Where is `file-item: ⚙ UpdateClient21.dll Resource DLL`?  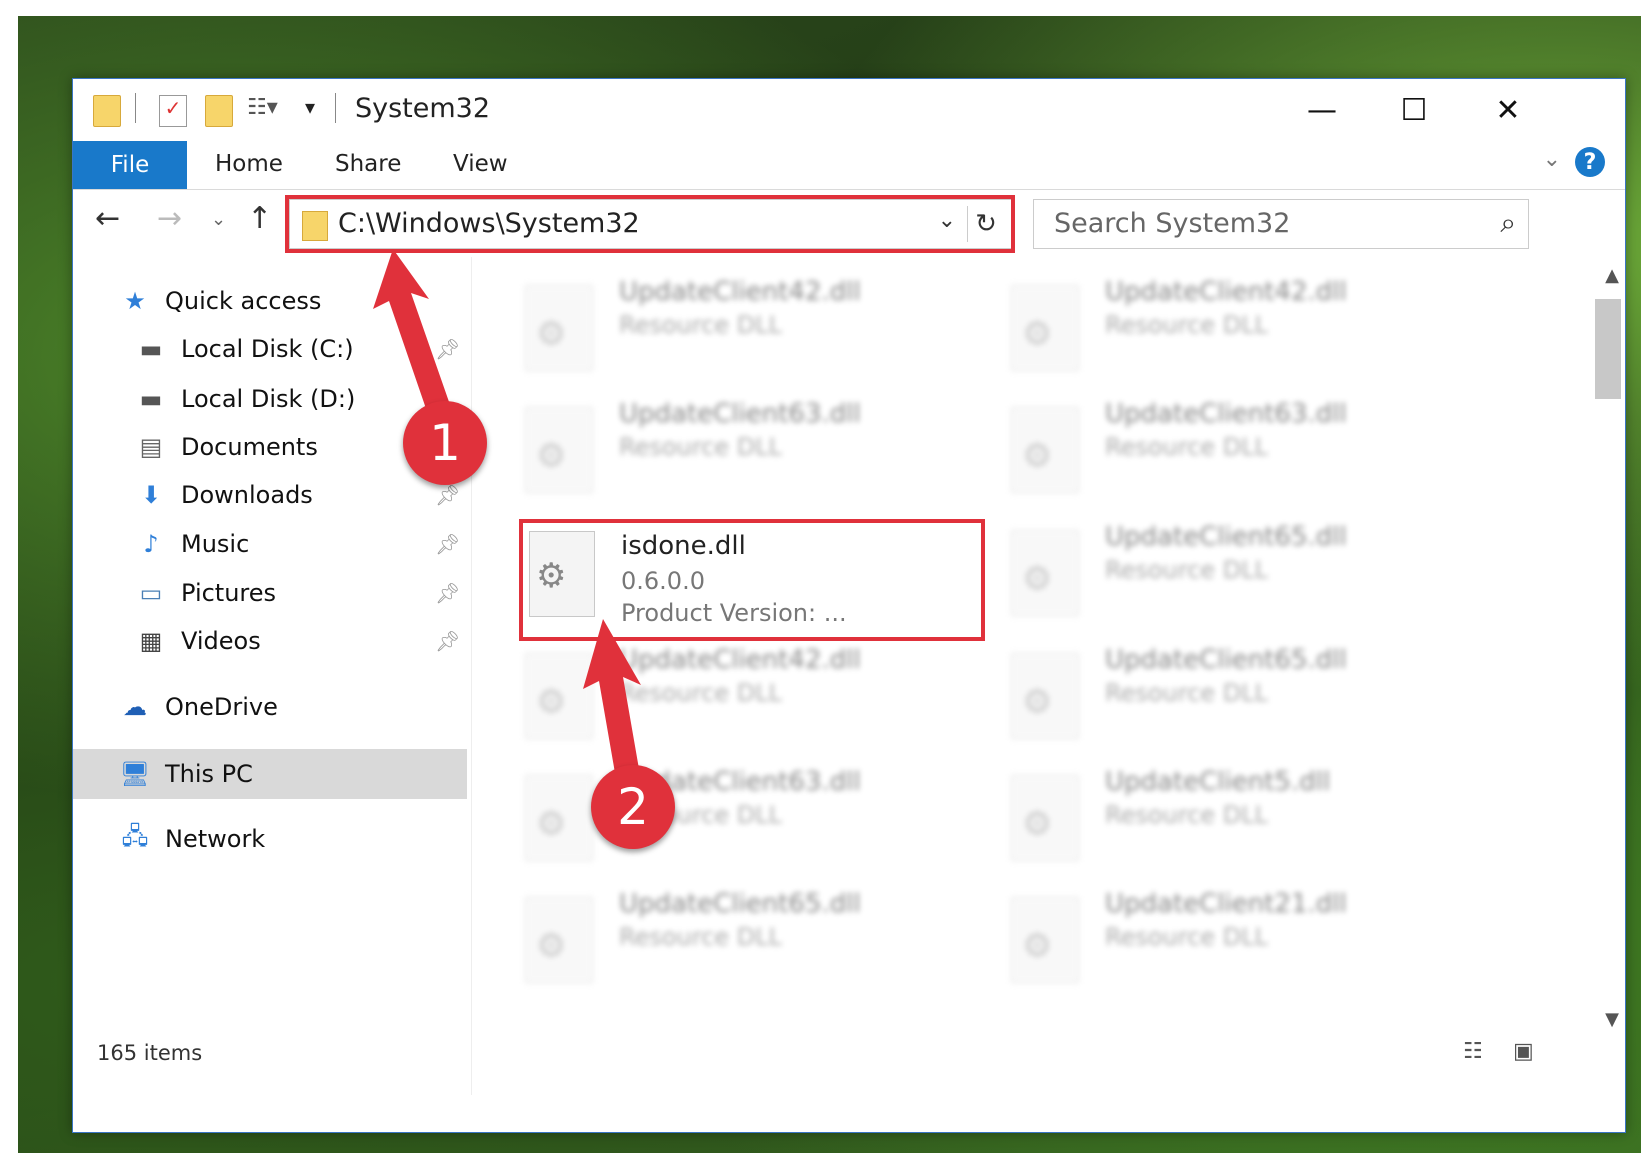
file-item: ⚙ UpdateClient21.dll Resource DLL is located at coordinates (1199, 926).